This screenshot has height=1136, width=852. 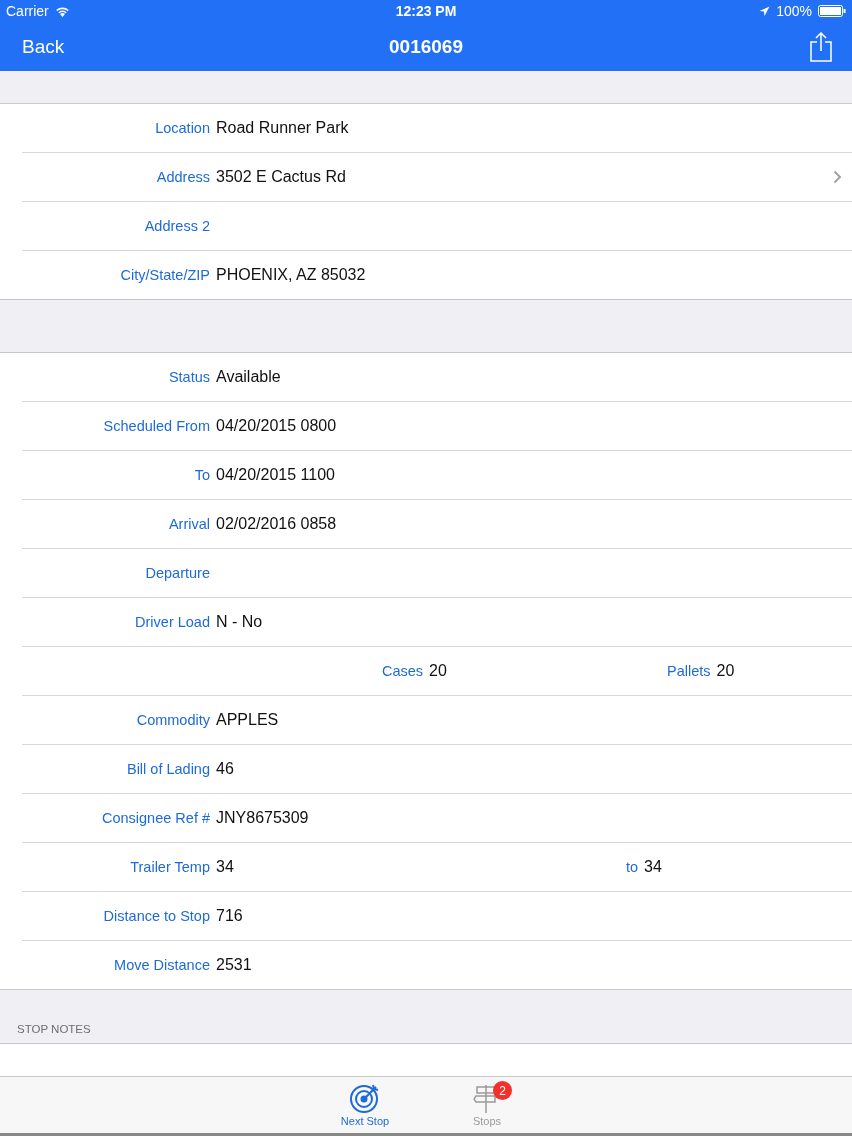 What do you see at coordinates (202, 475) in the screenshot?
I see `field-label: To` at bounding box center [202, 475].